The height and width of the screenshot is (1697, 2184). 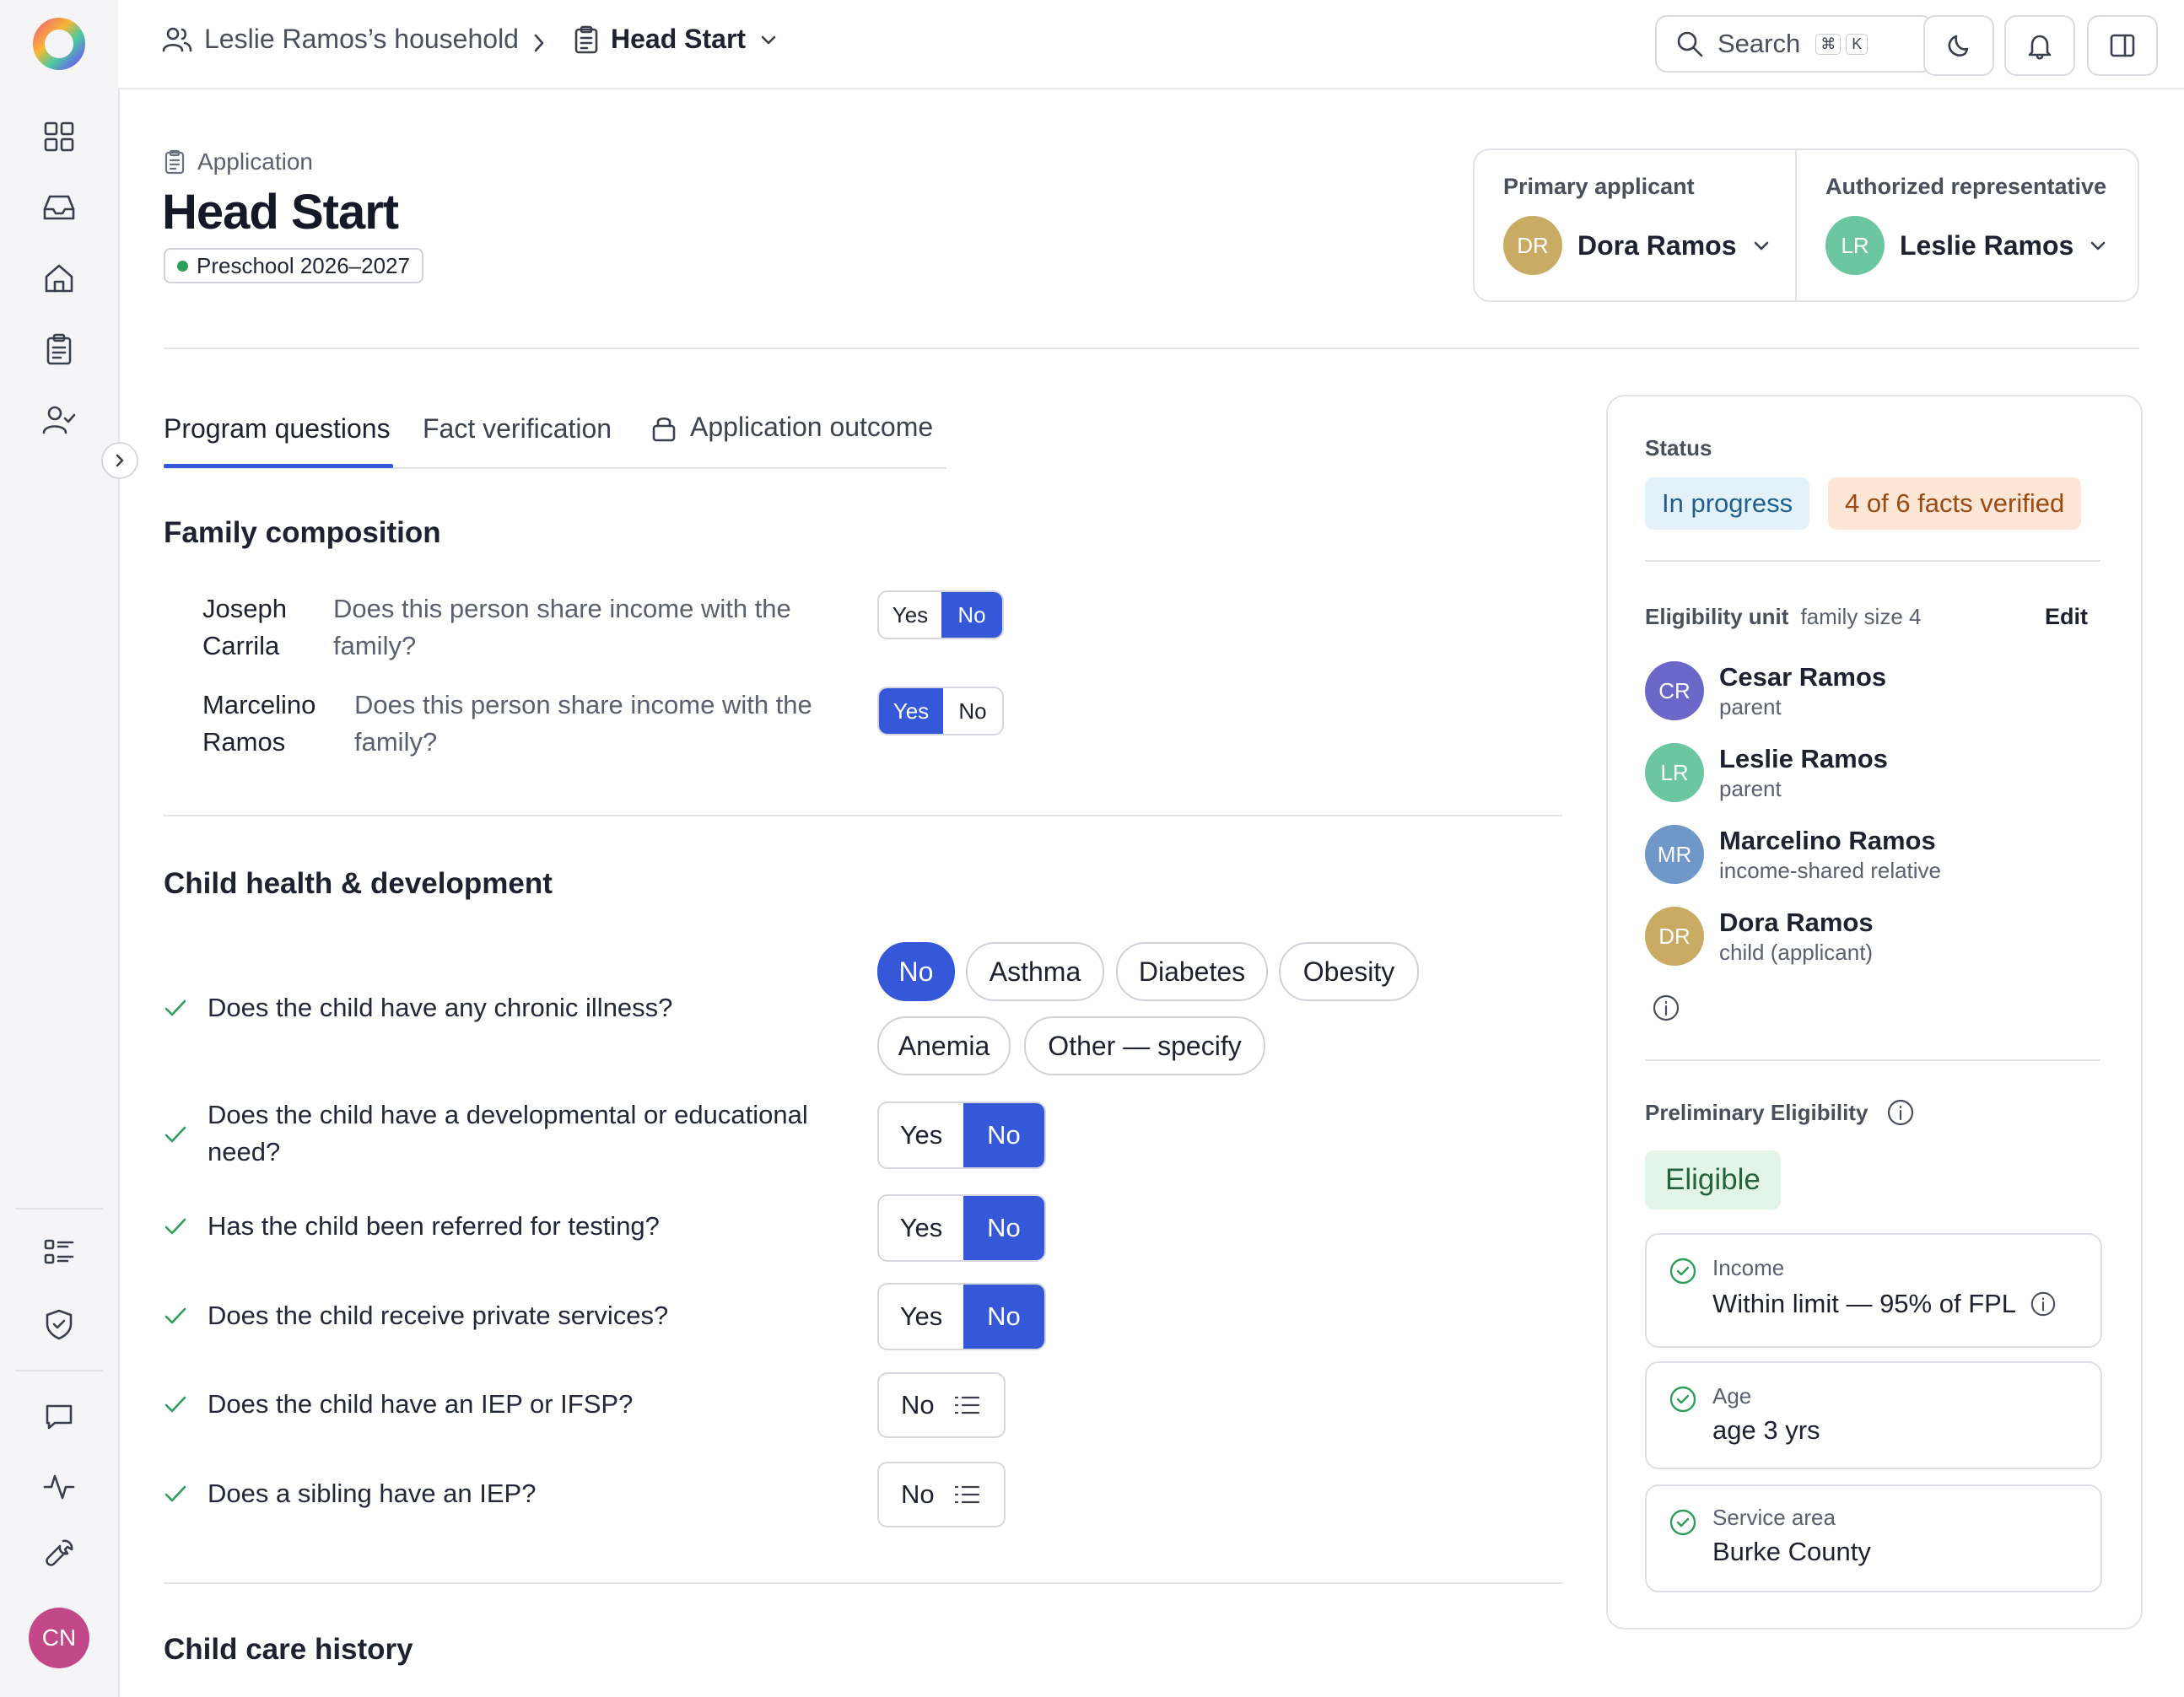 What do you see at coordinates (2040, 46) in the screenshot?
I see `notifications-button` at bounding box center [2040, 46].